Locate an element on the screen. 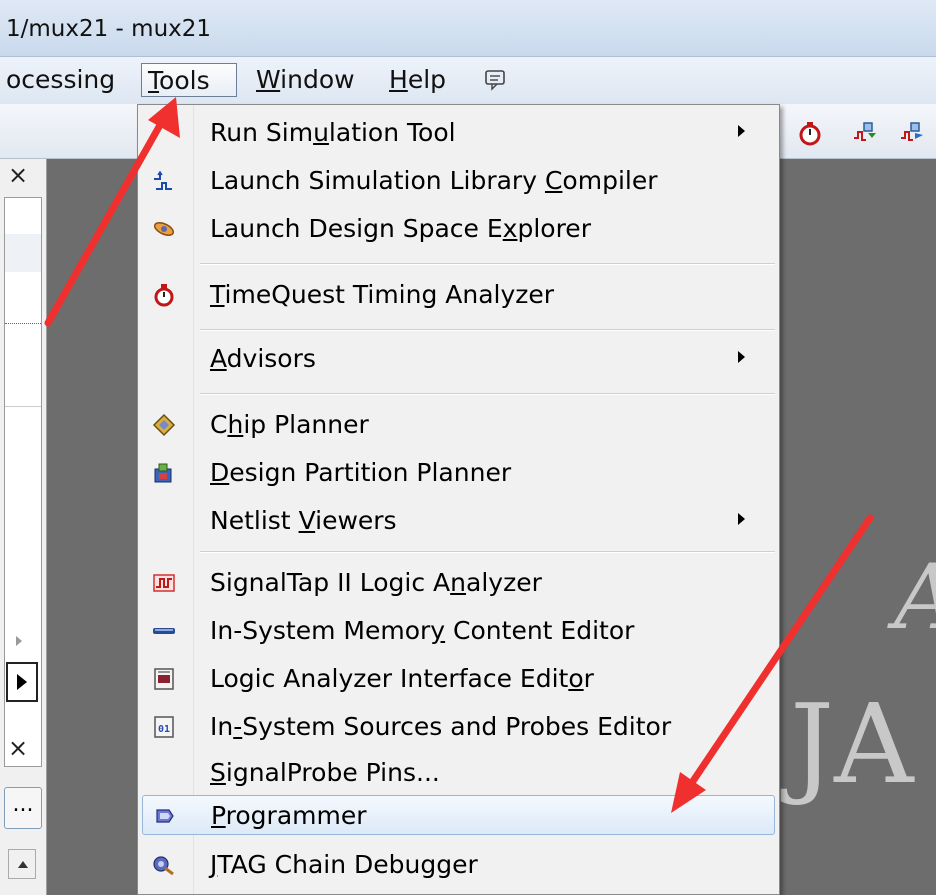  menu-item-signaltap-ii-logic-analyzer: SignalTap II Logic Analyzer is located at coordinates (458, 583).